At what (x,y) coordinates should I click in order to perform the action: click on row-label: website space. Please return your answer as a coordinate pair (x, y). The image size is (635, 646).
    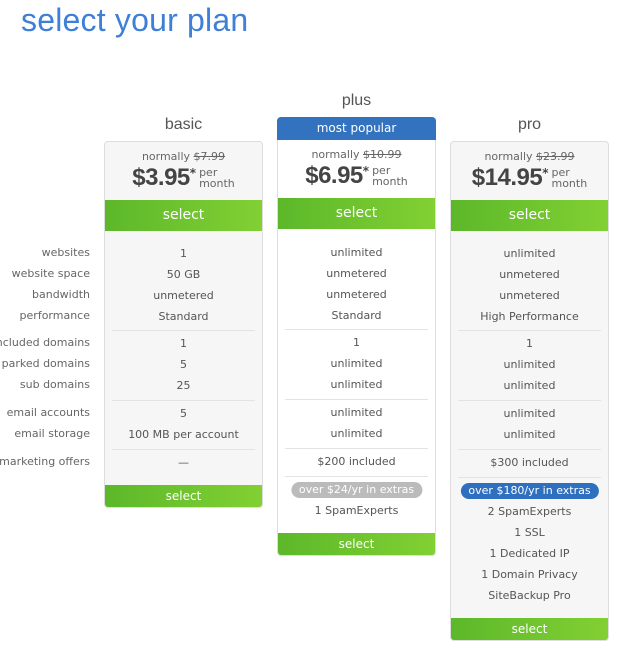
    Looking at the image, I should click on (50, 273).